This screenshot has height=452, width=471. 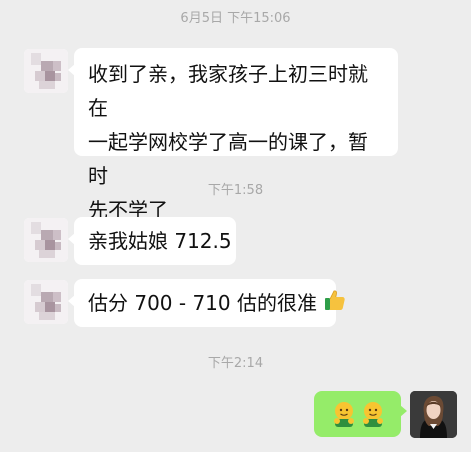 What do you see at coordinates (335, 305) in the screenshot?
I see `thumbs-up-icon` at bounding box center [335, 305].